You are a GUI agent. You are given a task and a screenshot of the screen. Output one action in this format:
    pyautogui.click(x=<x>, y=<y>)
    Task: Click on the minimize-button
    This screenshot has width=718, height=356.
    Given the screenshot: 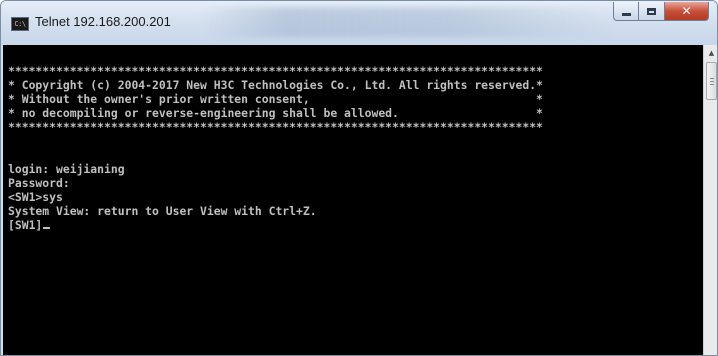 What is the action you would take?
    pyautogui.click(x=626, y=11)
    